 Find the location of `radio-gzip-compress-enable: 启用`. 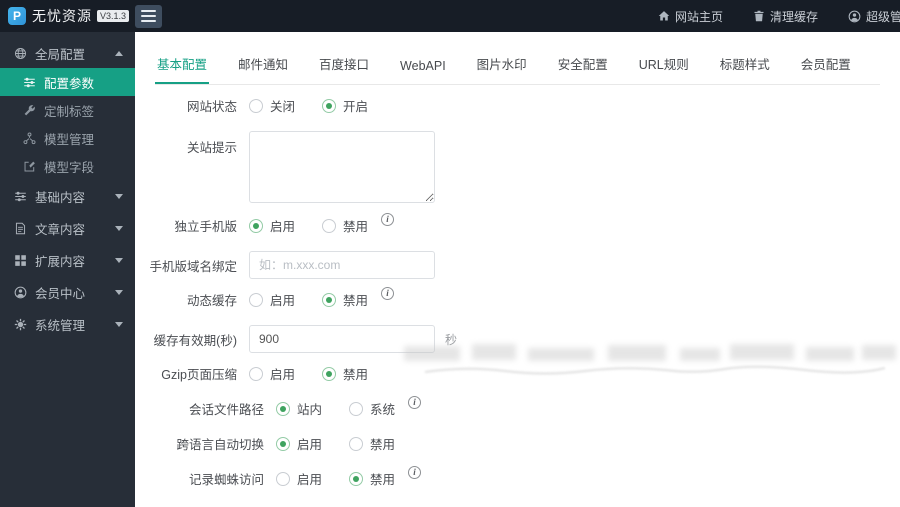

radio-gzip-compress-enable: 启用 is located at coordinates (272, 373).